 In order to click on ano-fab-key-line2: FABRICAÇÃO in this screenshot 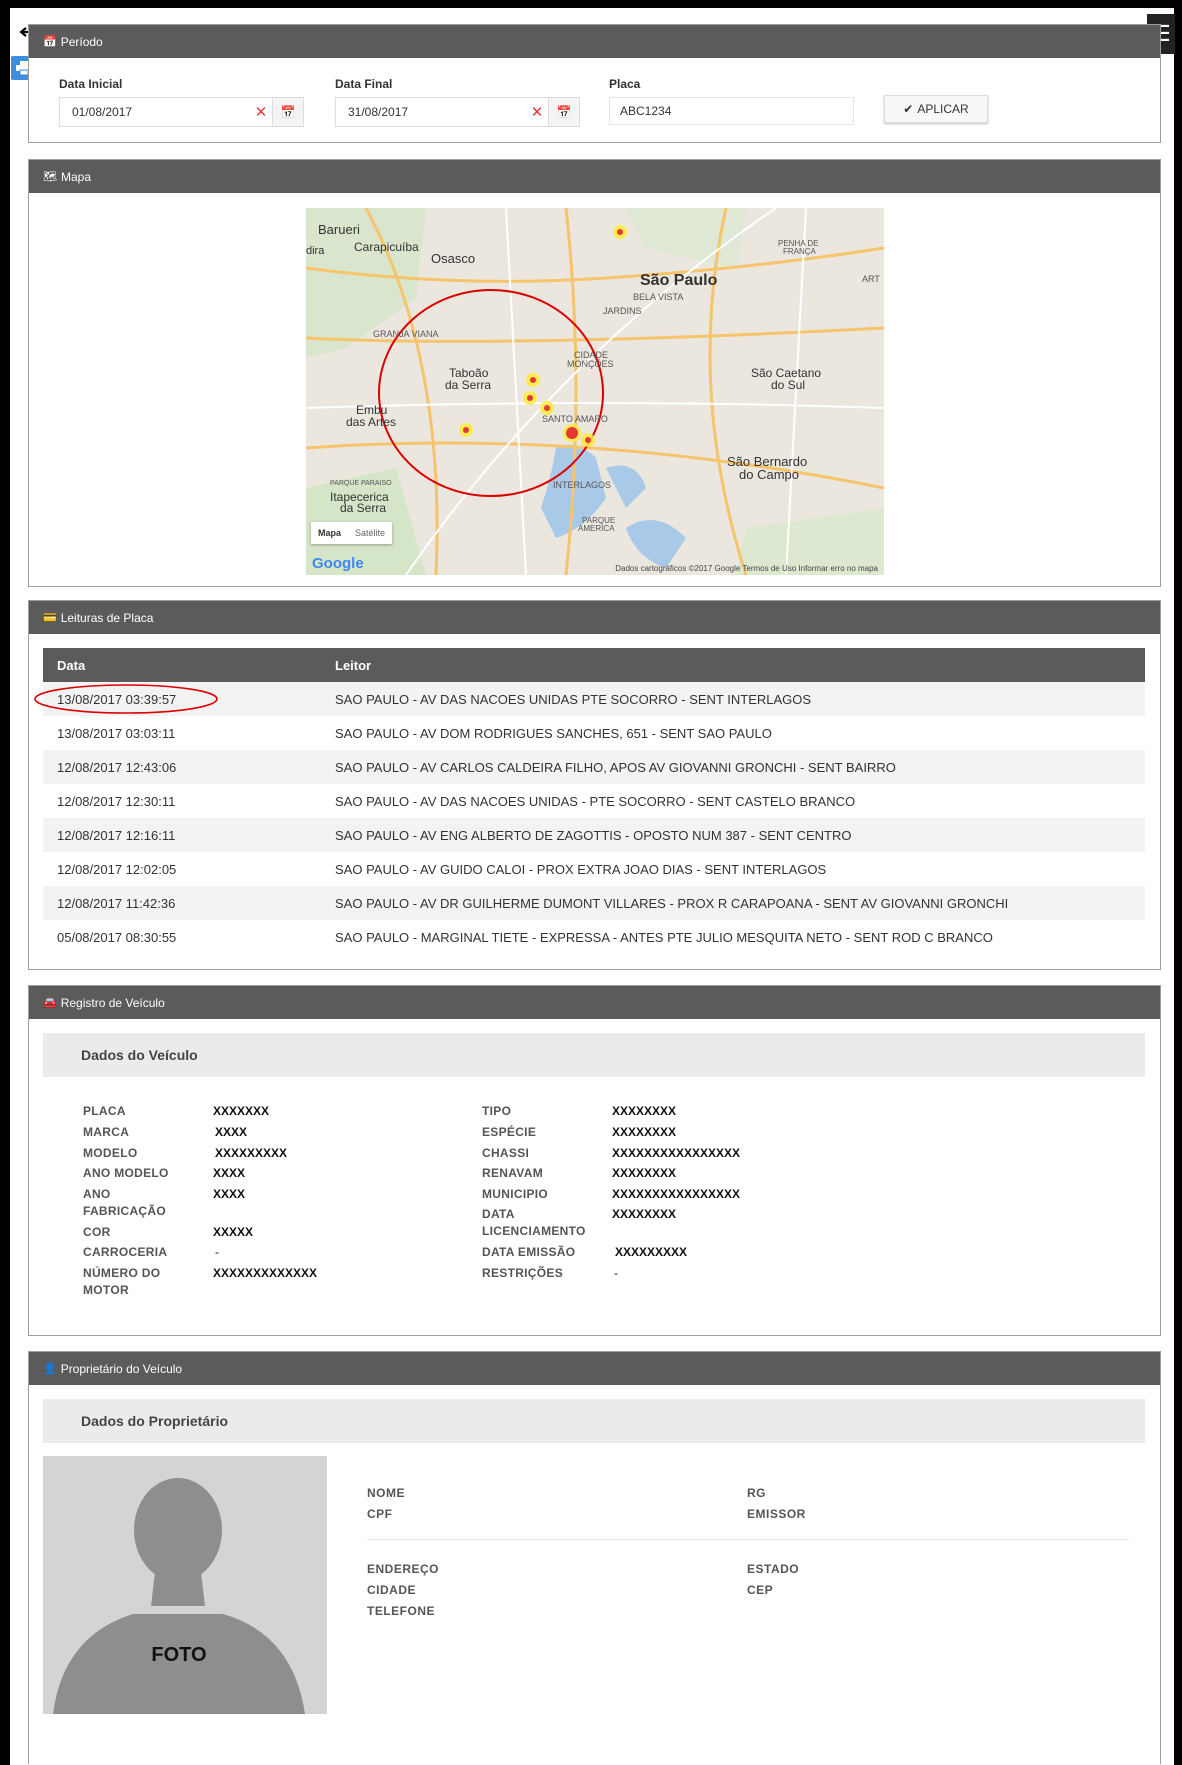, I will do `click(124, 1211)`.